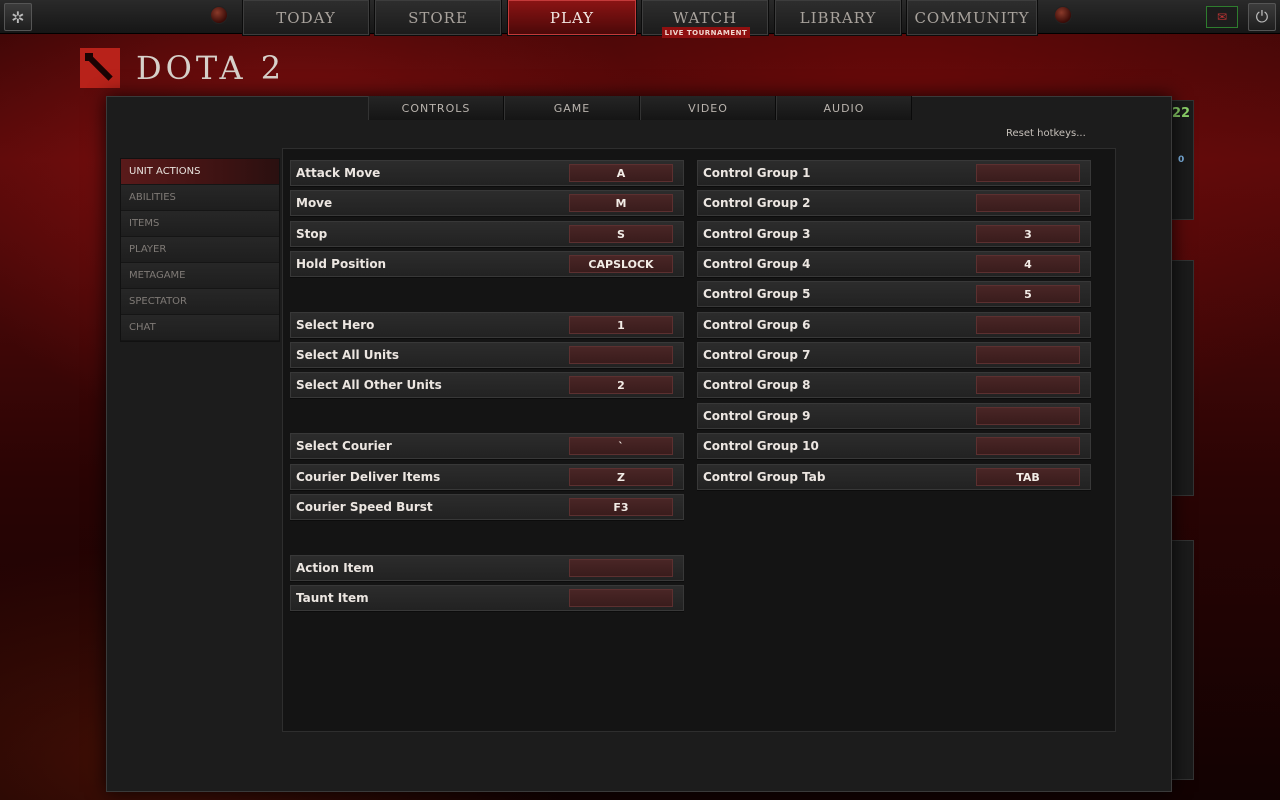 This screenshot has width=1280, height=800. What do you see at coordinates (335, 325) in the screenshot?
I see `hotkey-label: Select Hero` at bounding box center [335, 325].